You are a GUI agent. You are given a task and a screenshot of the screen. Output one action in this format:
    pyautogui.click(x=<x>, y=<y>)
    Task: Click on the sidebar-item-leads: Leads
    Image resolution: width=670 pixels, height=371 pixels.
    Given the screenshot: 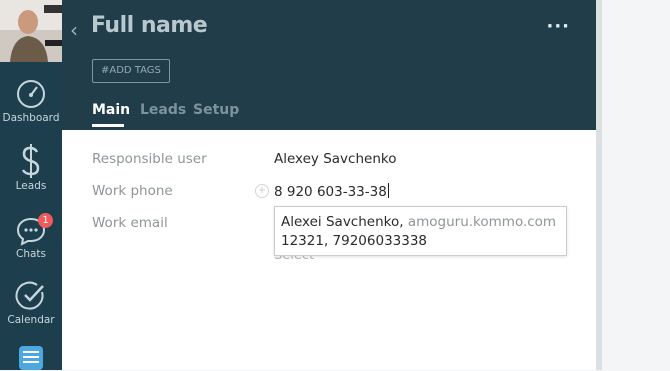 What is the action you would take?
    pyautogui.click(x=31, y=168)
    